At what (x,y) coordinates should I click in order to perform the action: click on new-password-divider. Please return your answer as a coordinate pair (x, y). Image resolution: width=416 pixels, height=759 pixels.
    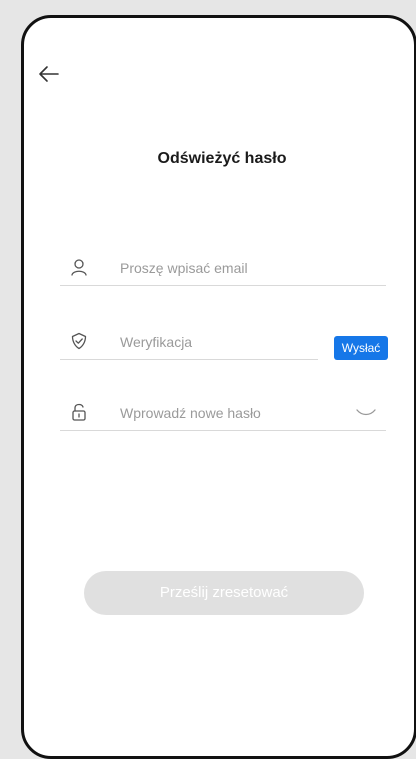
    Looking at the image, I should click on (223, 430).